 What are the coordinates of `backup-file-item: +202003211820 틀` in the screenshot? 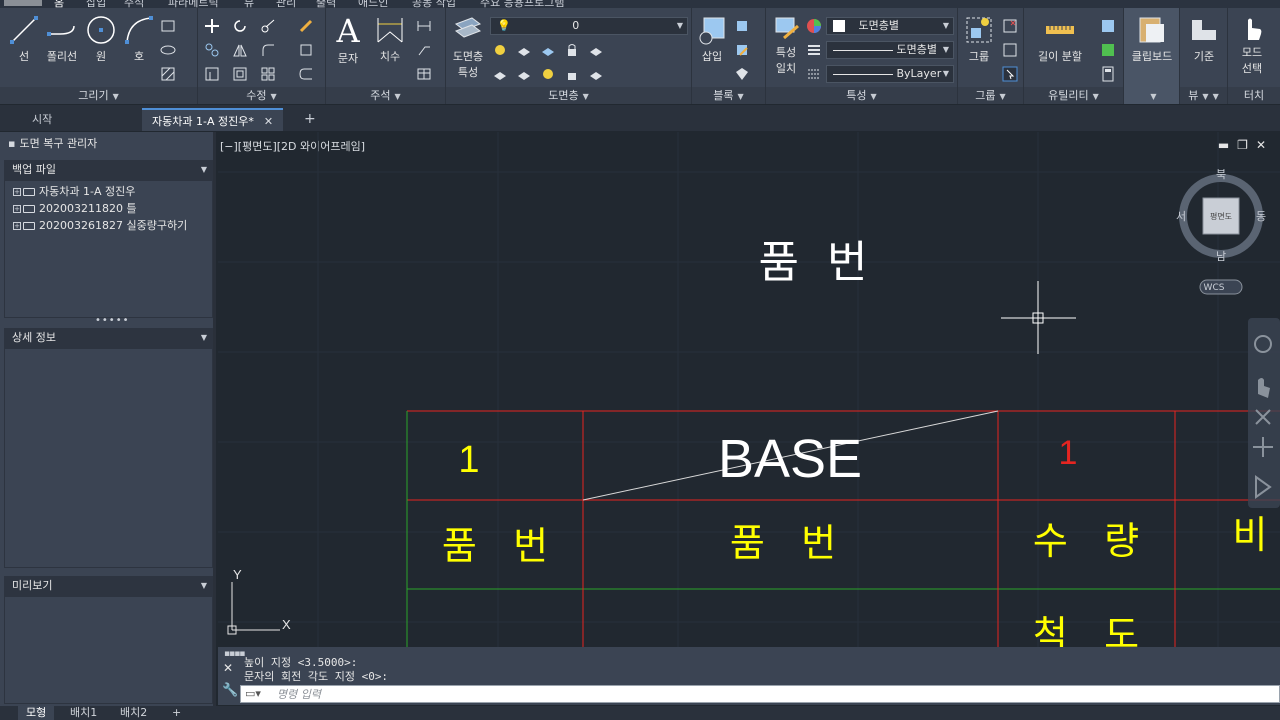 It's located at (75, 208).